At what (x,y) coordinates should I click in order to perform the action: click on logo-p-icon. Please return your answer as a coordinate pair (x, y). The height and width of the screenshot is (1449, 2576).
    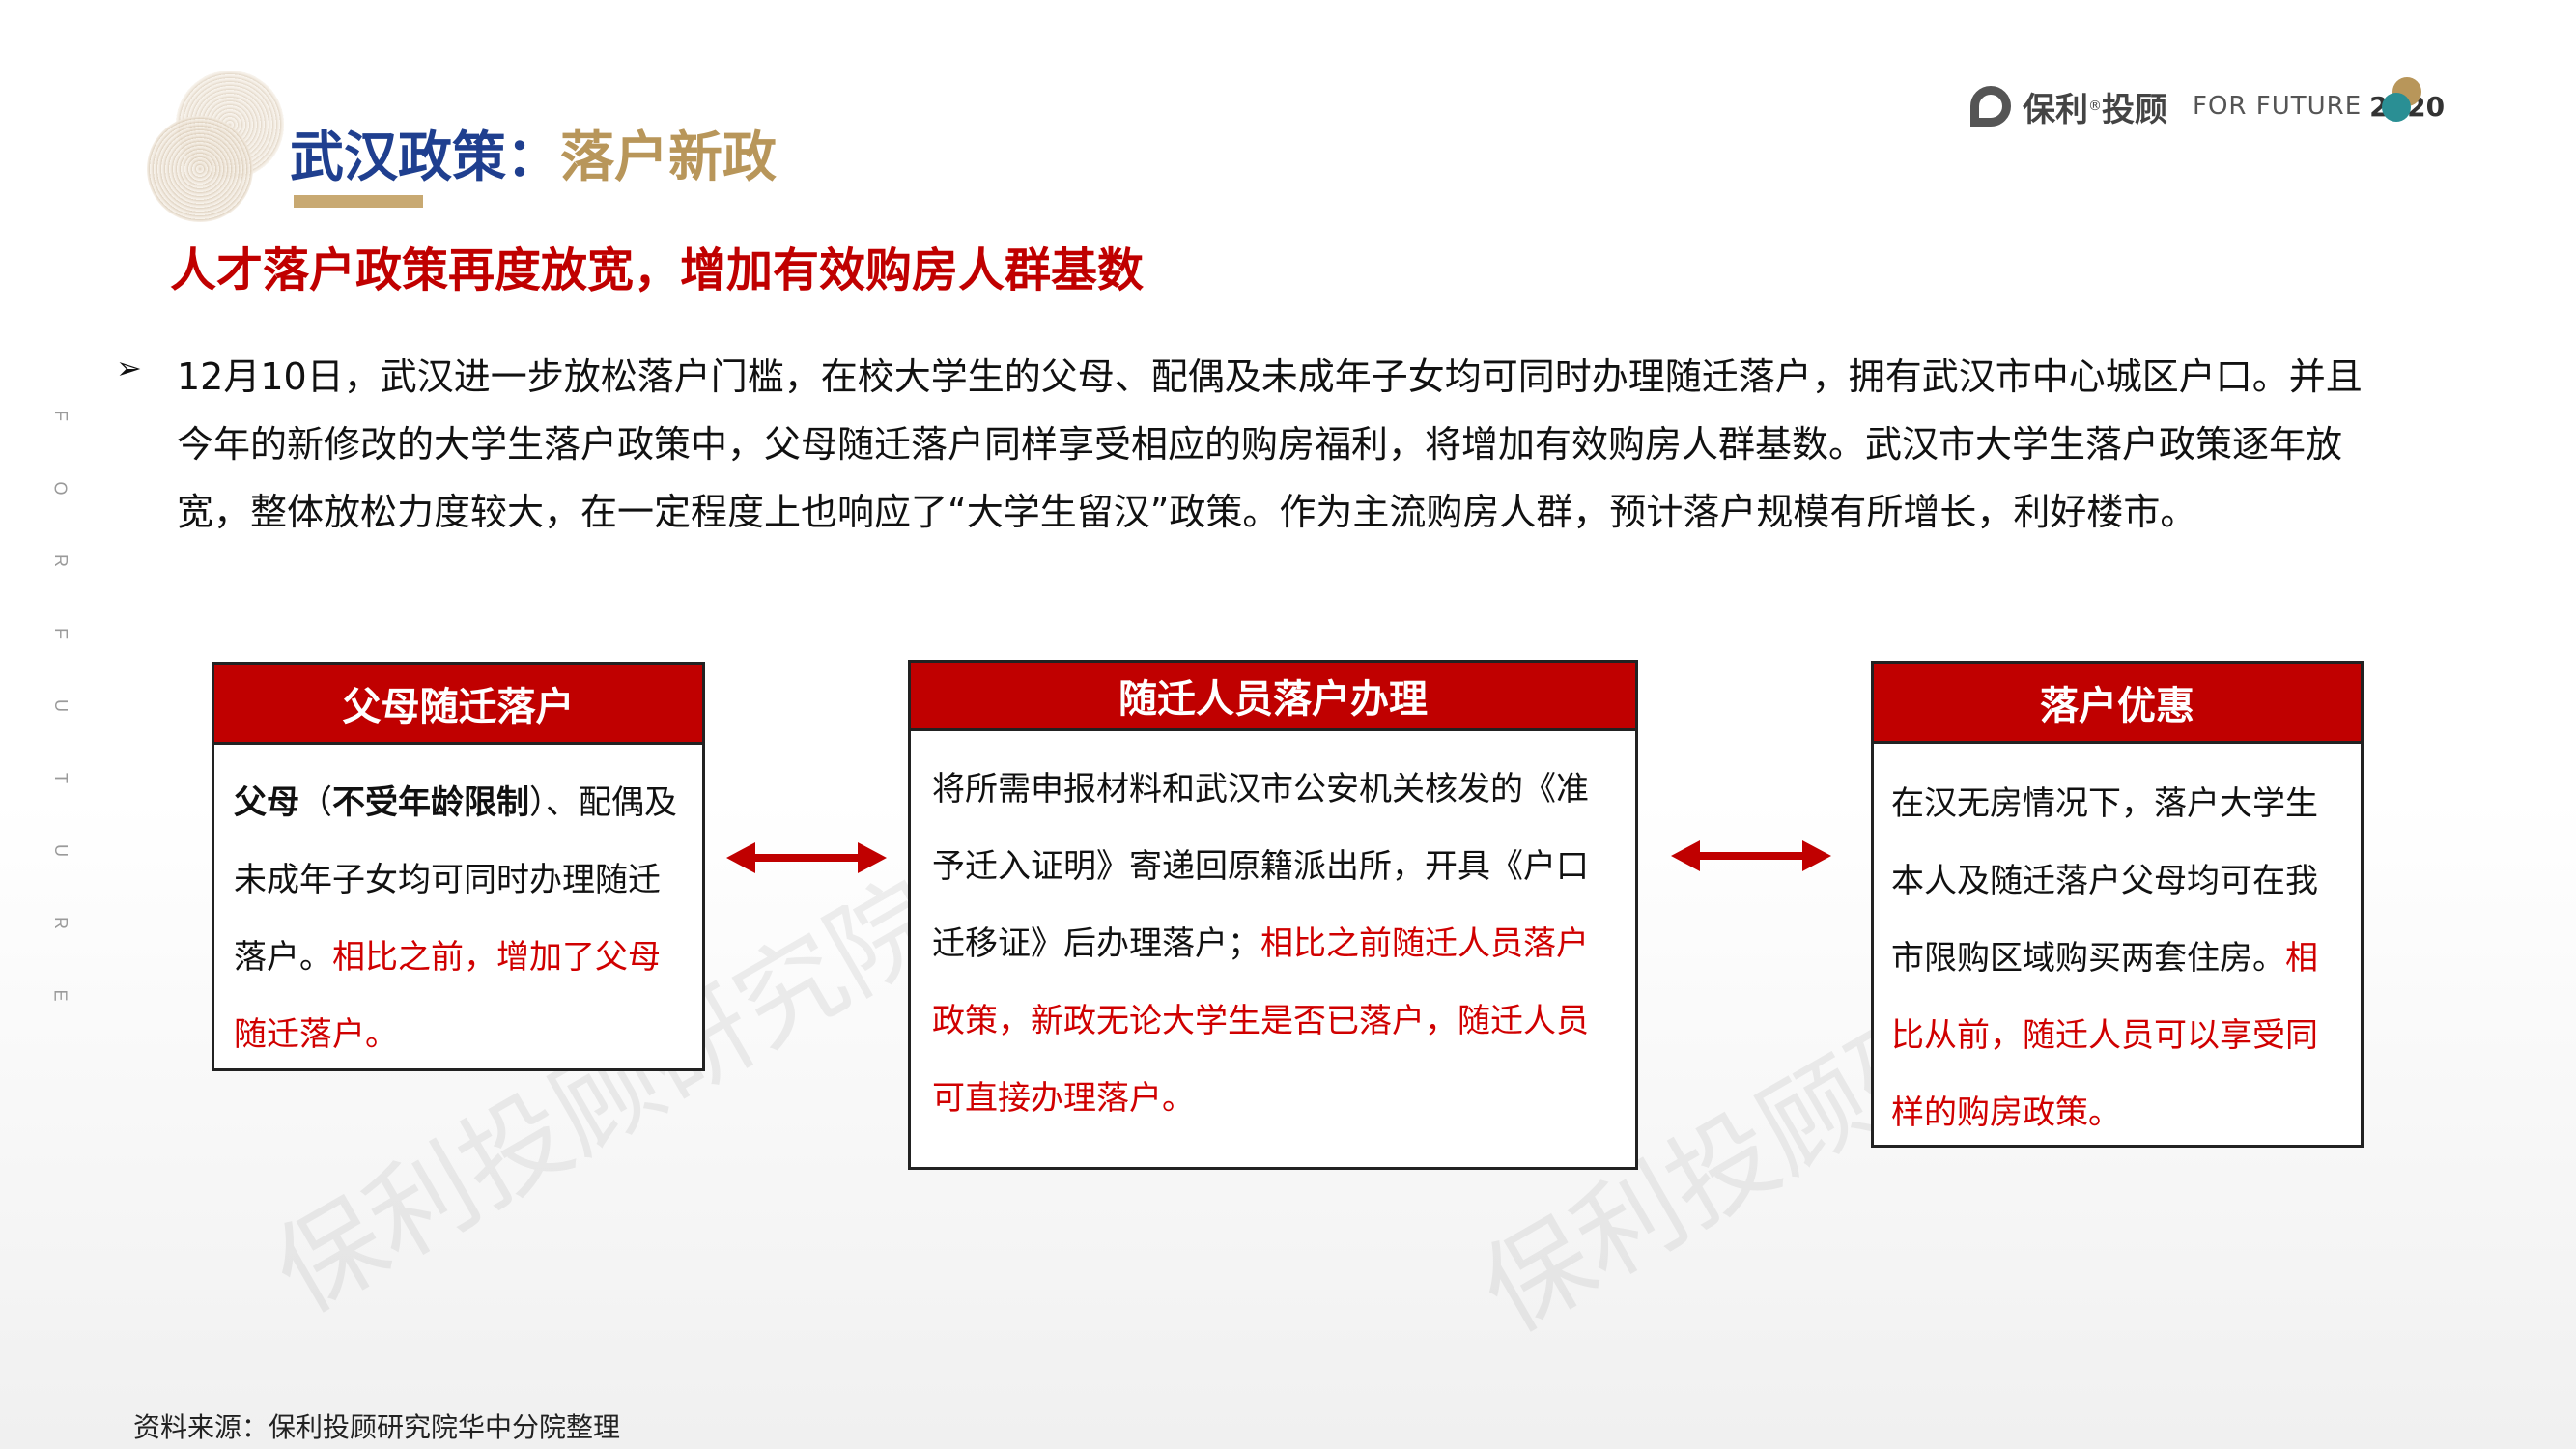
    Looking at the image, I should click on (1990, 106).